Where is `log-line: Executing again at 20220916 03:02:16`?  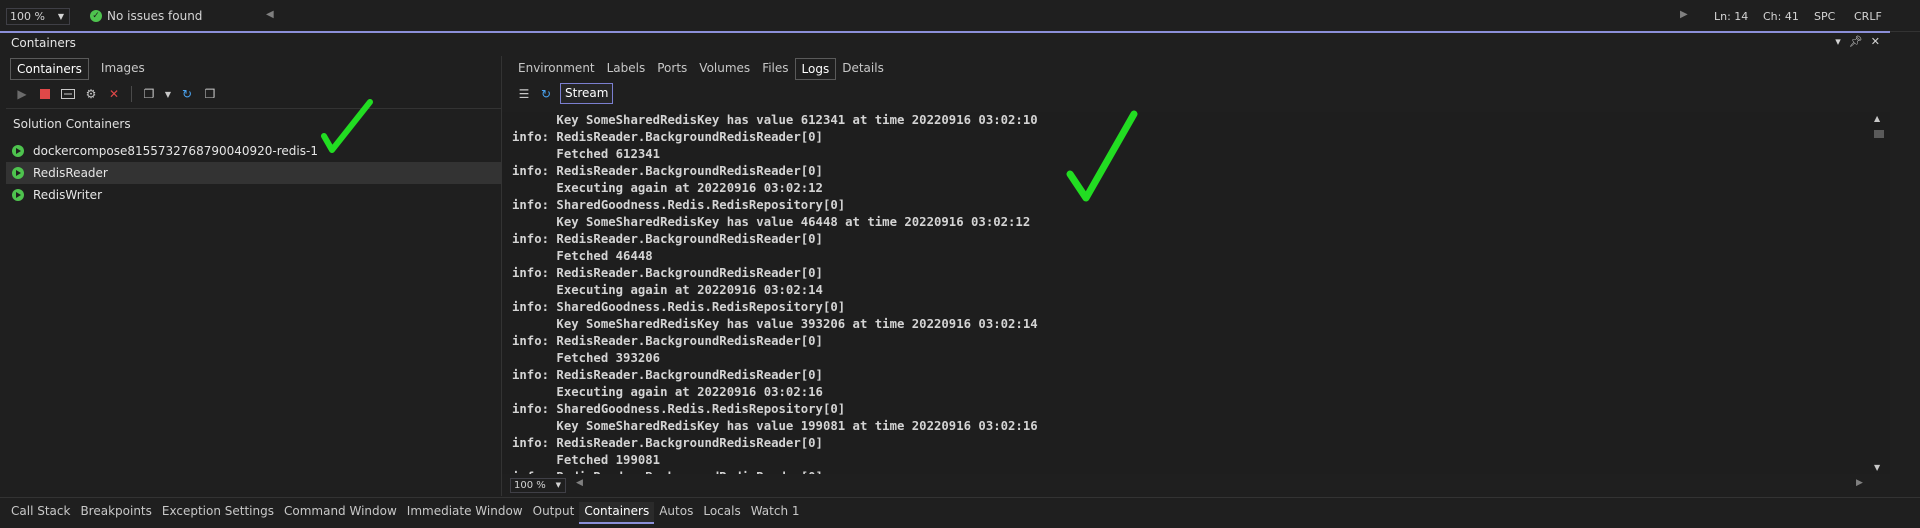 log-line: Executing again at 20220916 03:02:16 is located at coordinates (667, 392).